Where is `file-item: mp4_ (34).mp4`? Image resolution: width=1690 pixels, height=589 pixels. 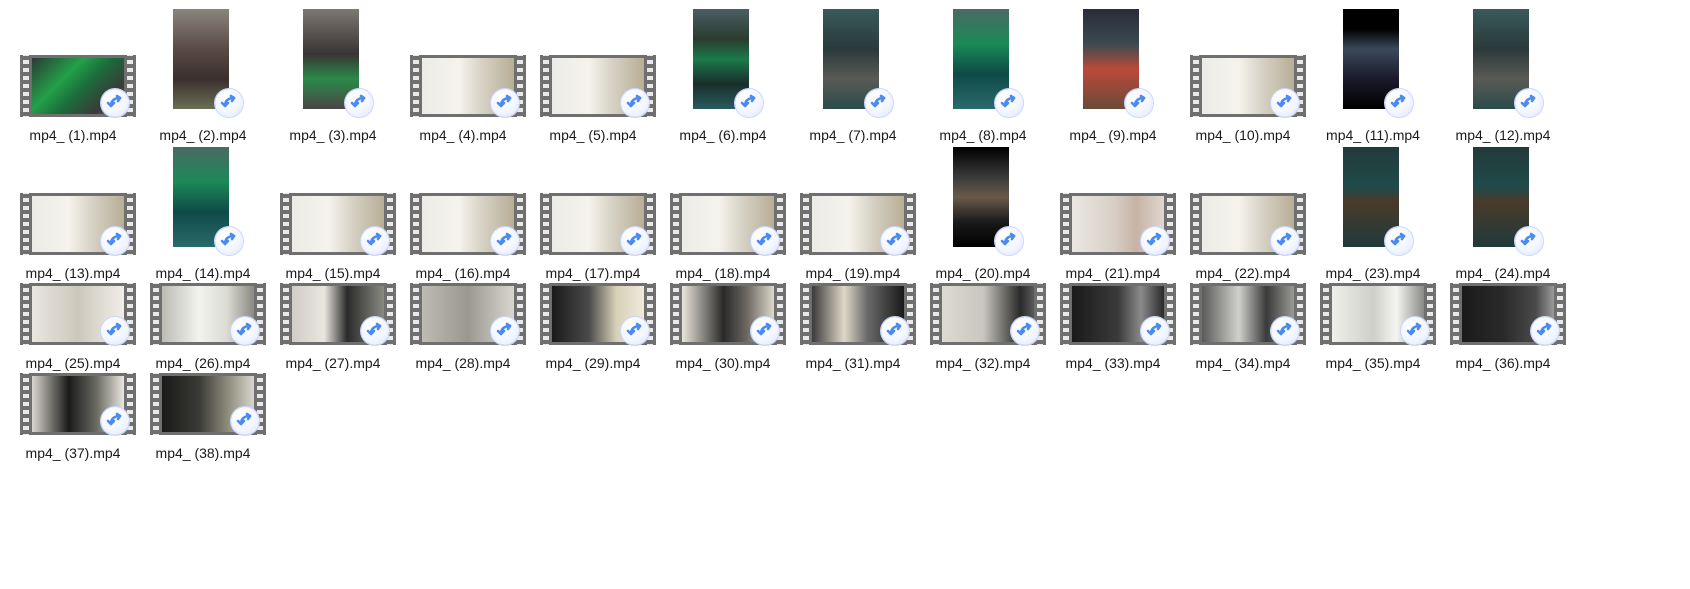 file-item: mp4_ (34).mp4 is located at coordinates (1243, 357).